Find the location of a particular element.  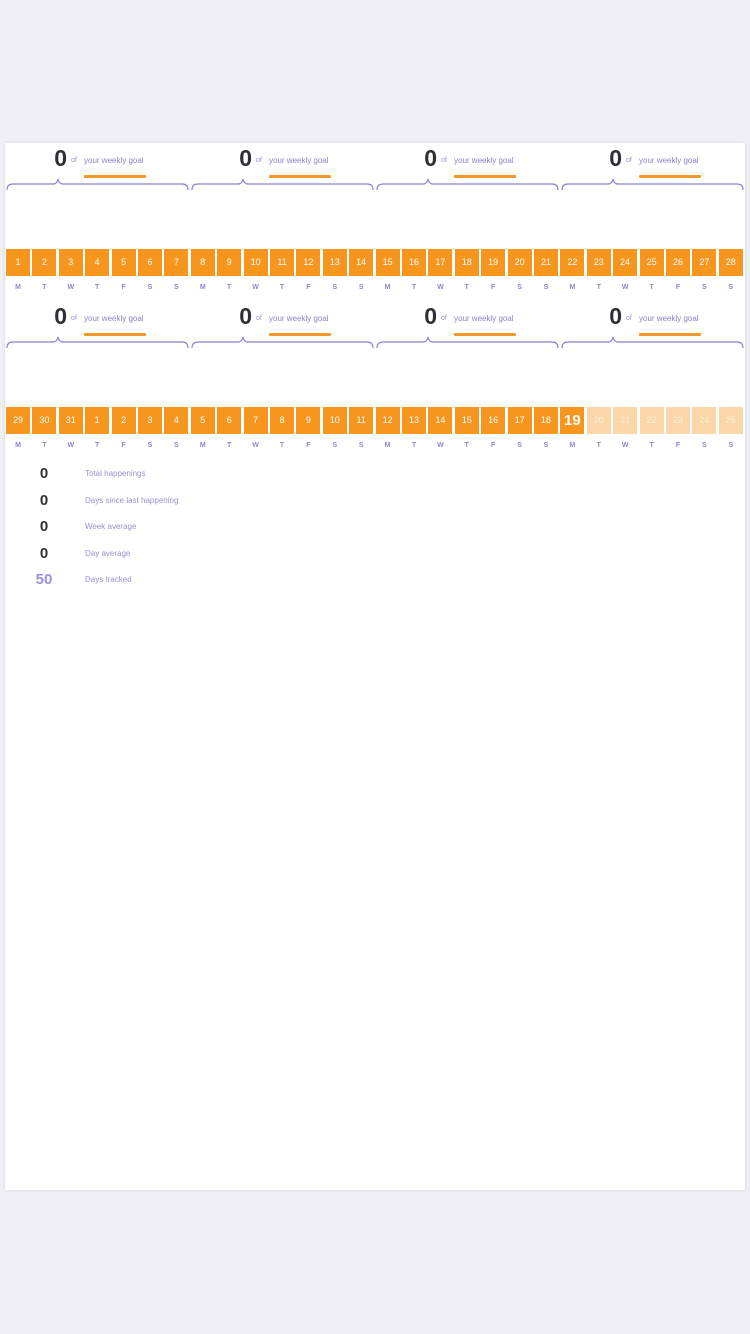

day-cell: 26 is located at coordinates (678, 262).